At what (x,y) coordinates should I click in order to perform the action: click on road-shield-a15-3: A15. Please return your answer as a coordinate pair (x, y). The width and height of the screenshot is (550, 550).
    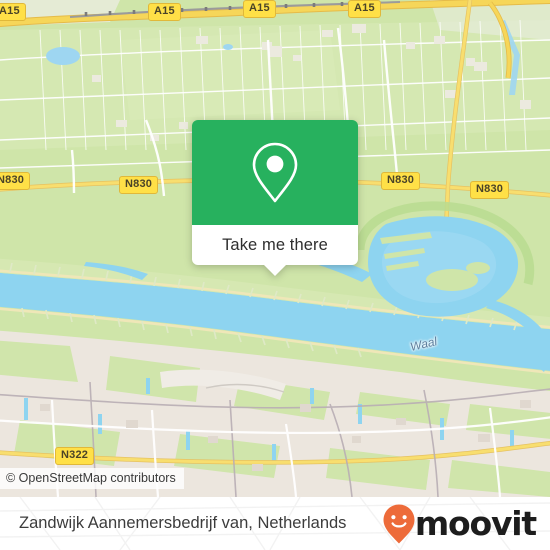
    Looking at the image, I should click on (259, 9).